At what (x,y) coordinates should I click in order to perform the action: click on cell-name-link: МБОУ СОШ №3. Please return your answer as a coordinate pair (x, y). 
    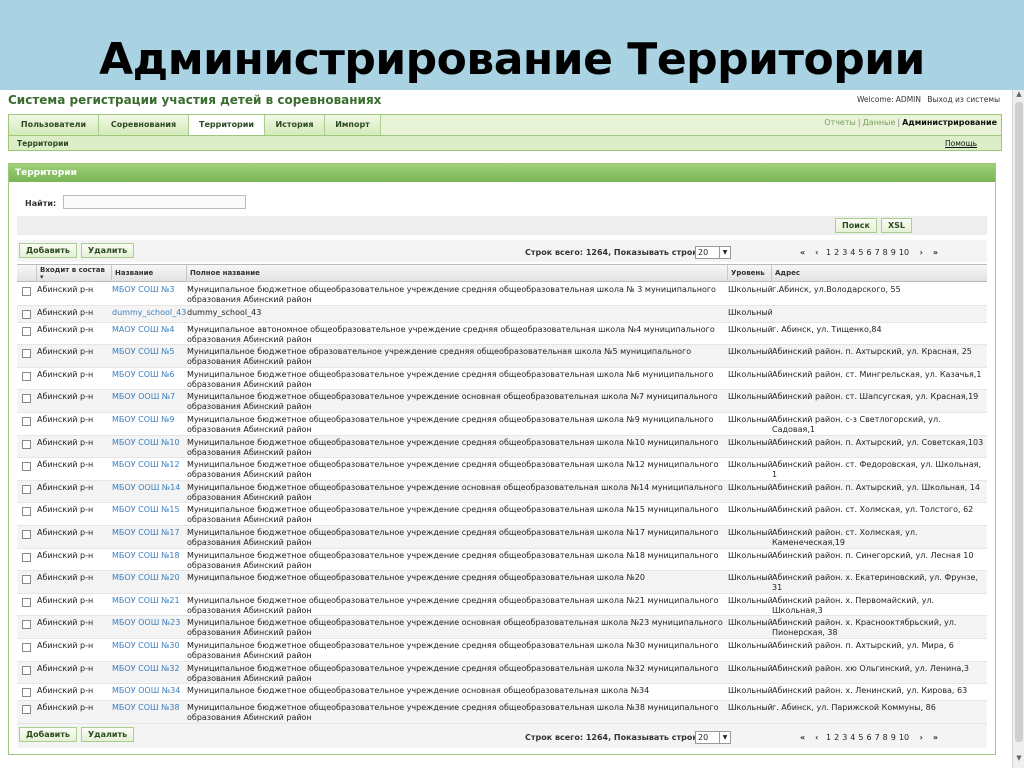
    Looking at the image, I should click on (149, 290).